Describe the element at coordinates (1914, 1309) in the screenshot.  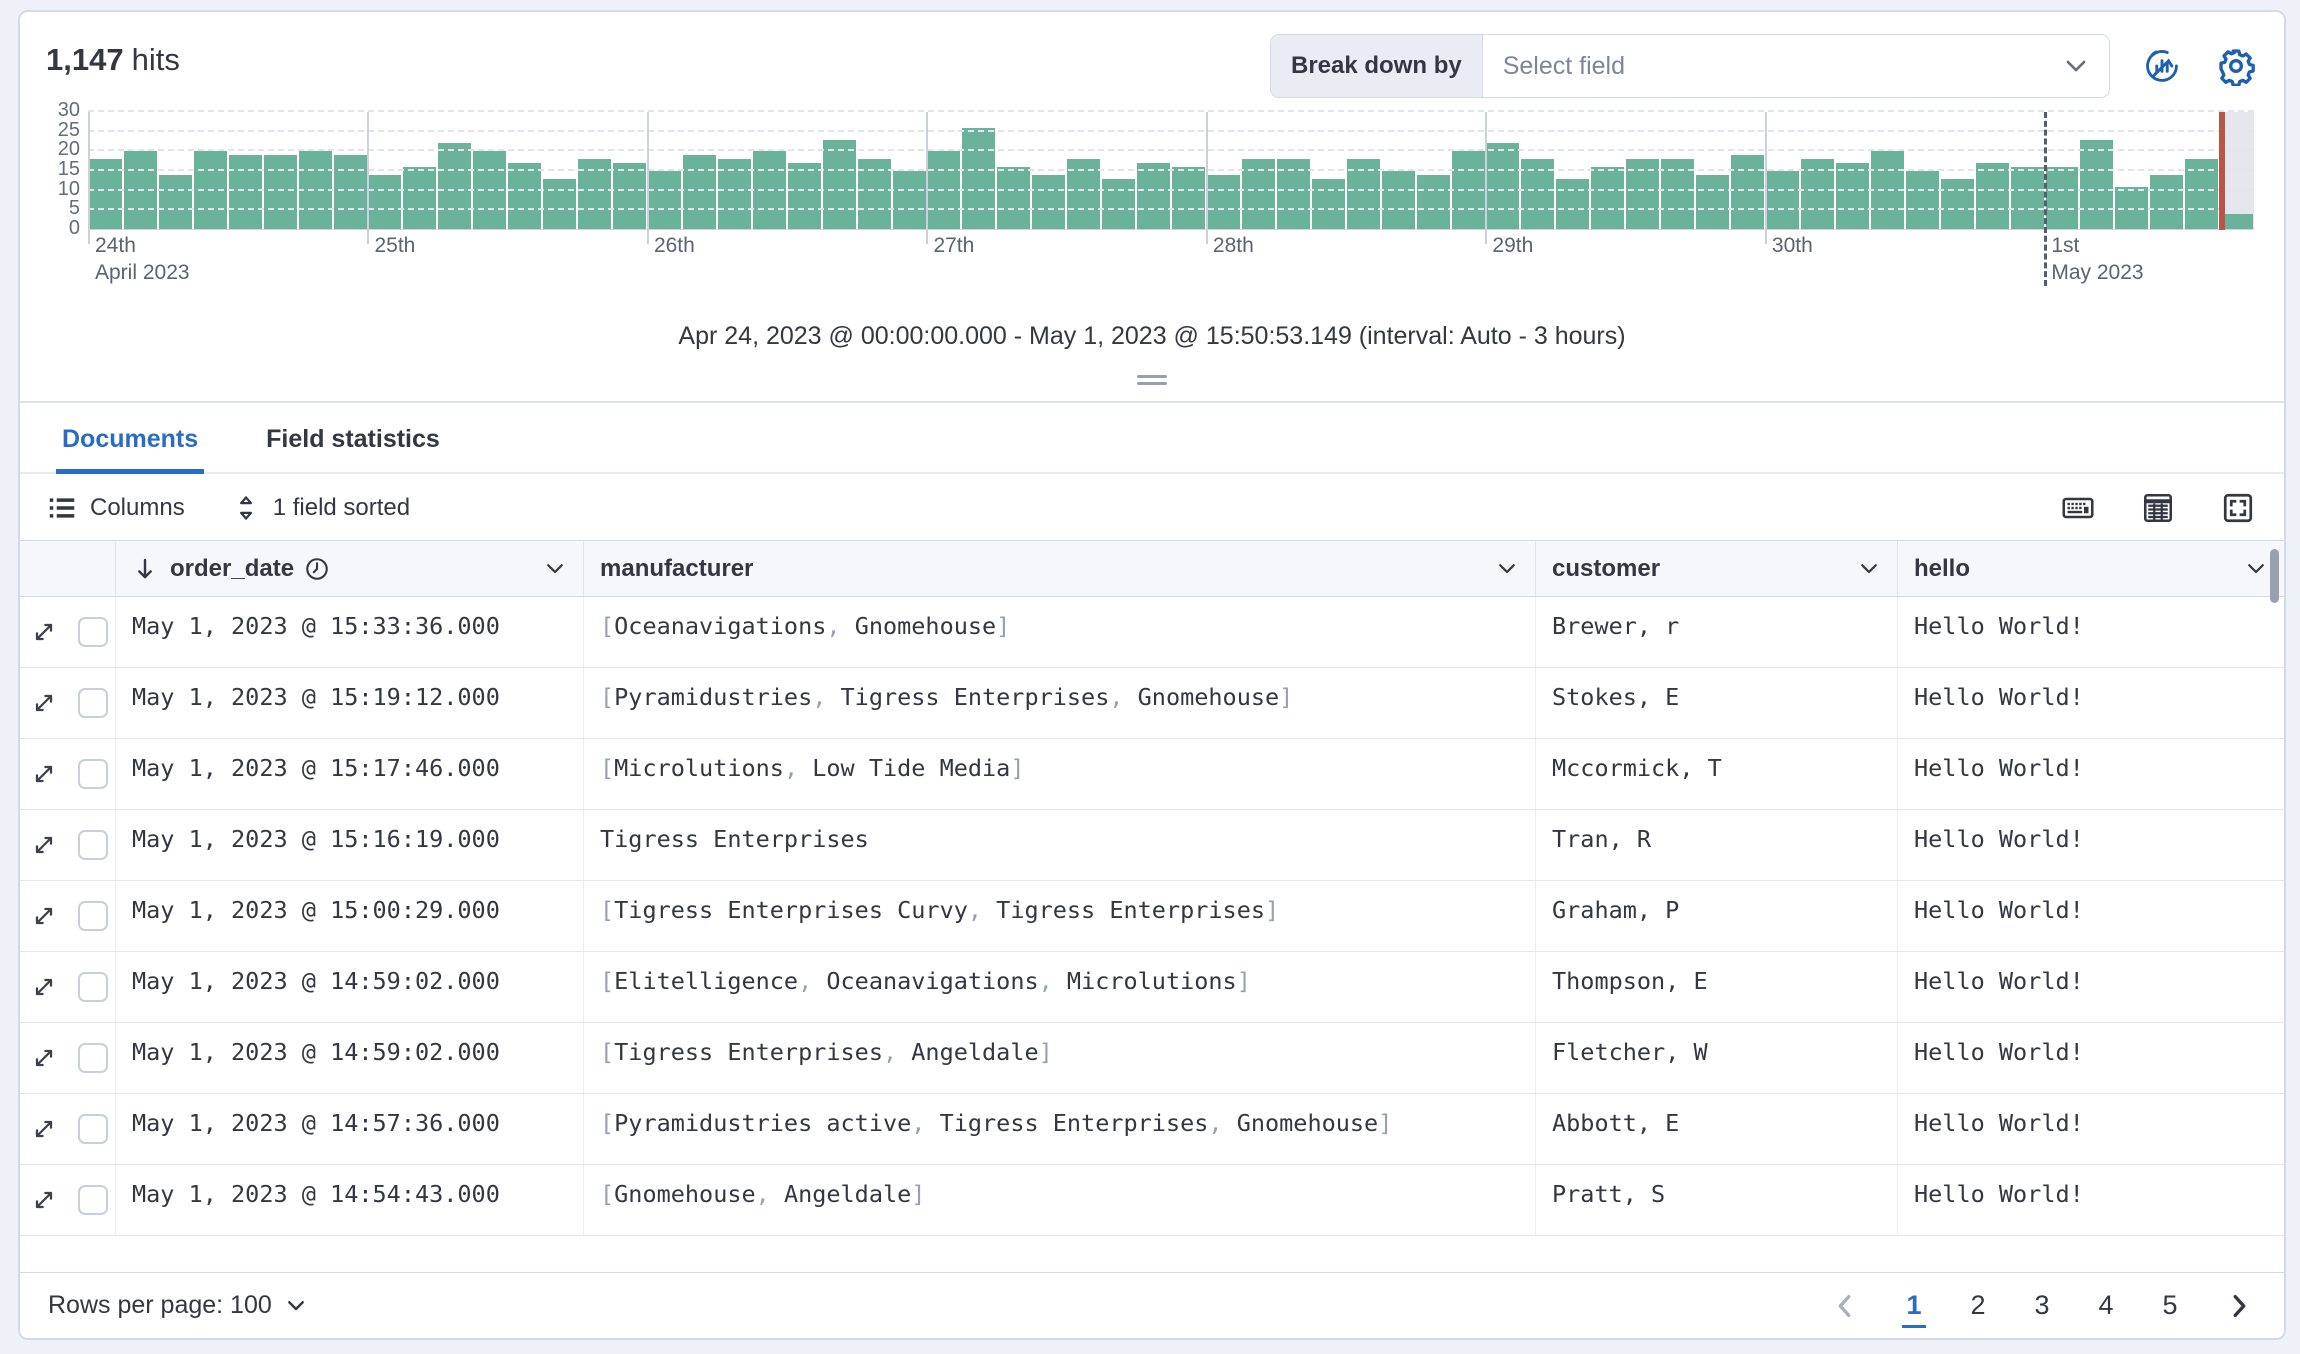
I see `page-button-1: 1` at that location.